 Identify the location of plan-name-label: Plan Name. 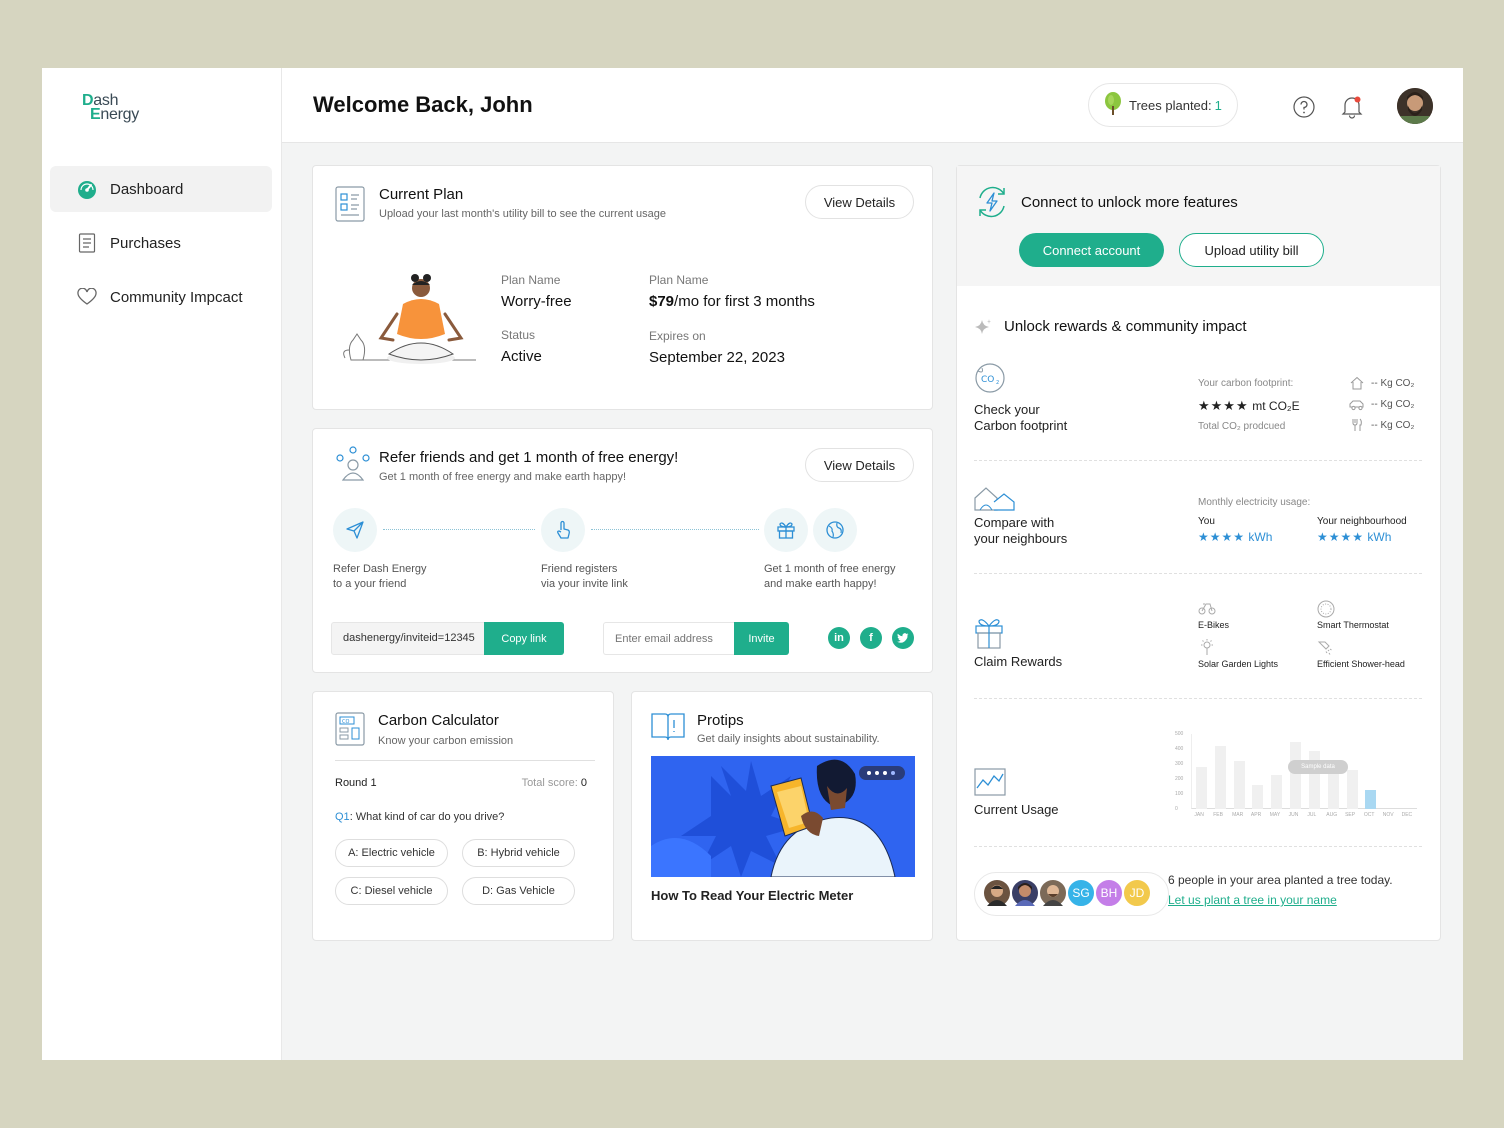
(531, 280).